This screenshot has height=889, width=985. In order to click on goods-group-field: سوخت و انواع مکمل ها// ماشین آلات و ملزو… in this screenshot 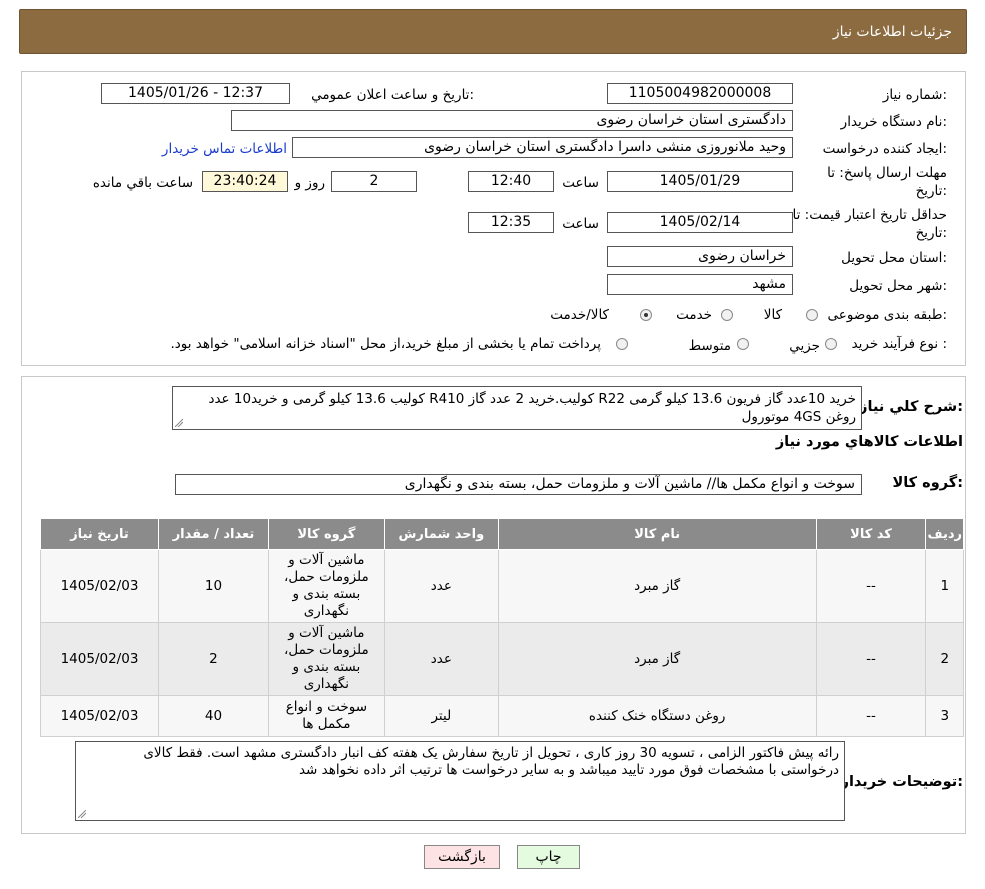, I will do `click(518, 484)`.